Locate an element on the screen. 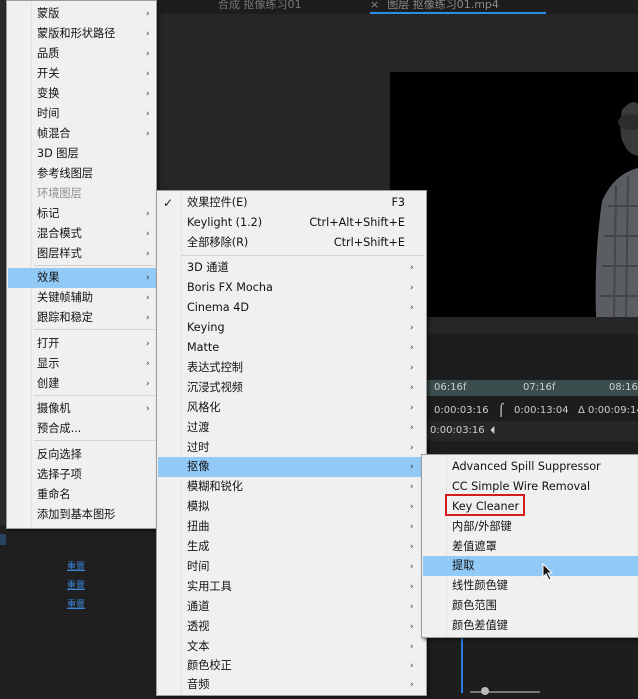 The image size is (638, 699). menu-item-time: 时间 › is located at coordinates (82, 114).